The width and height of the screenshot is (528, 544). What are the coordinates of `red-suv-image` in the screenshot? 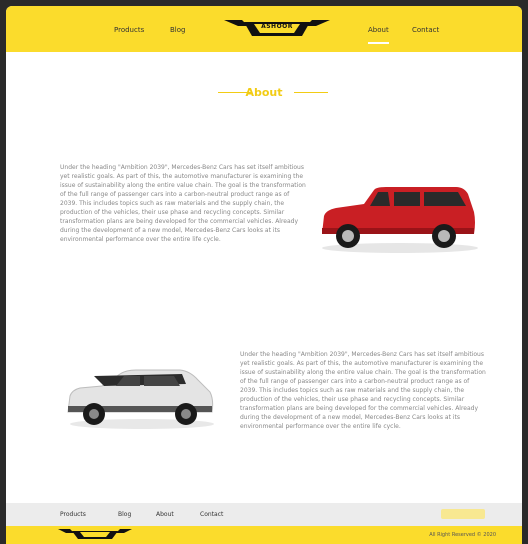 It's located at (400, 220).